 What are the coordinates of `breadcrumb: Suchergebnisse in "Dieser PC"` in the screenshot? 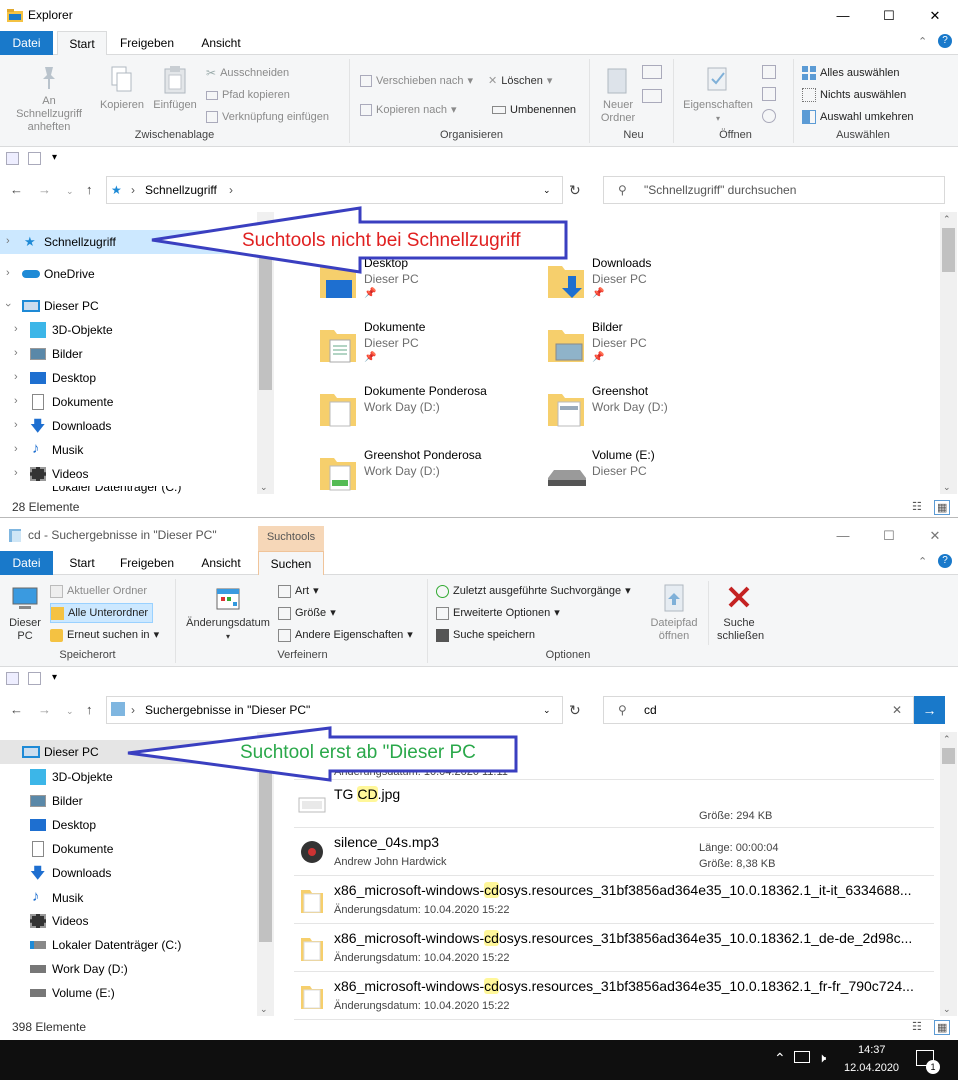 It's located at (227, 710).